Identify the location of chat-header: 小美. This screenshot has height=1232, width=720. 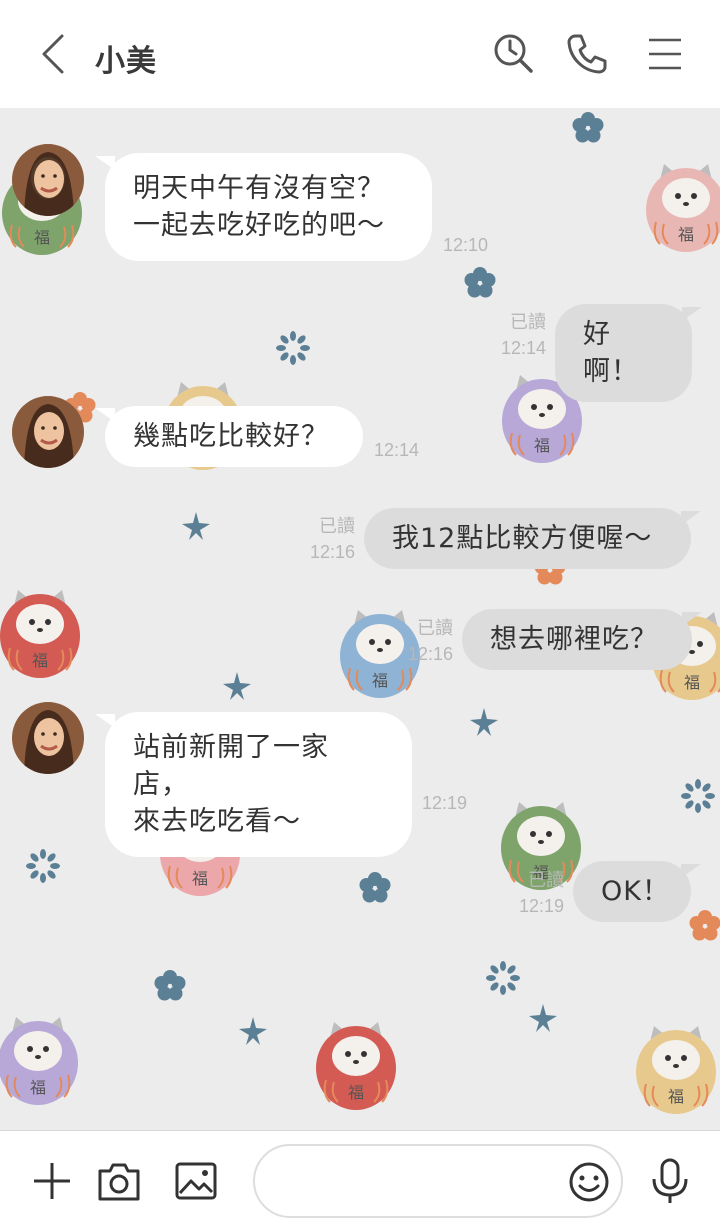
(360, 54).